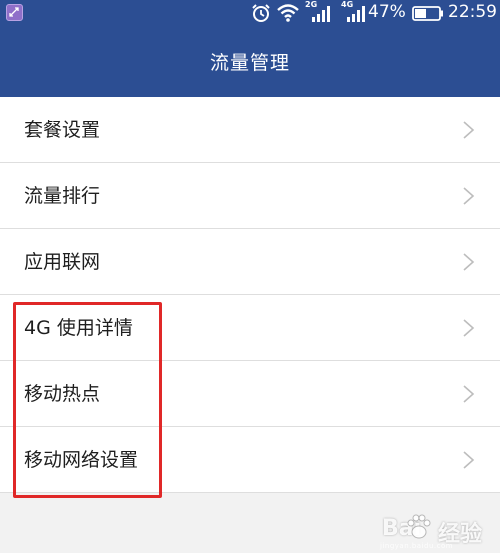  Describe the element at coordinates (62, 394) in the screenshot. I see `menu-item-label: 移动热点` at that location.